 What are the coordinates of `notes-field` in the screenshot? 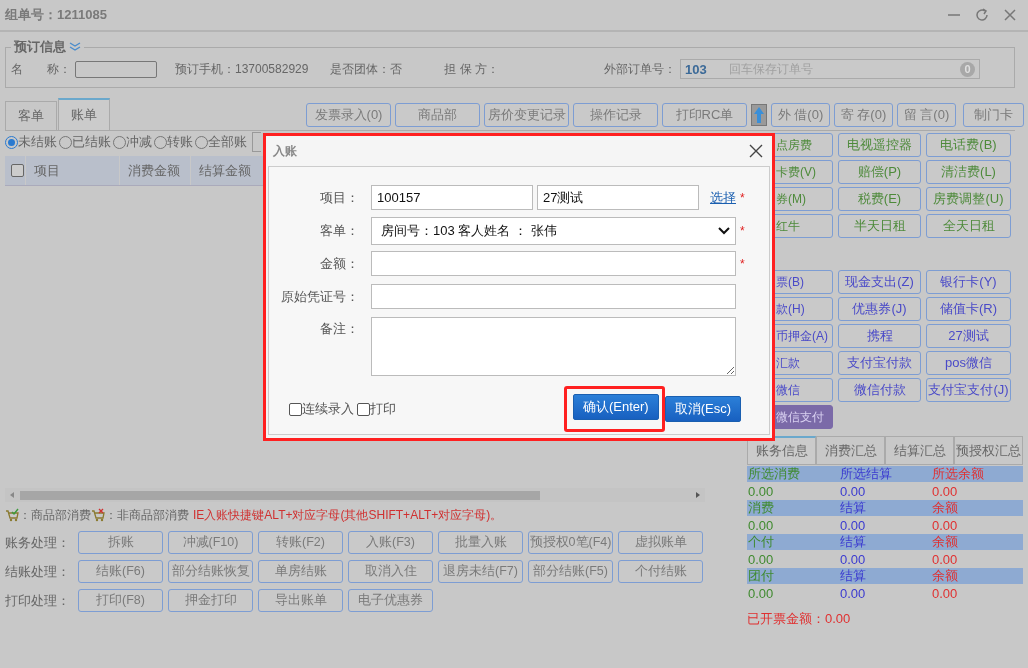 It's located at (553, 346).